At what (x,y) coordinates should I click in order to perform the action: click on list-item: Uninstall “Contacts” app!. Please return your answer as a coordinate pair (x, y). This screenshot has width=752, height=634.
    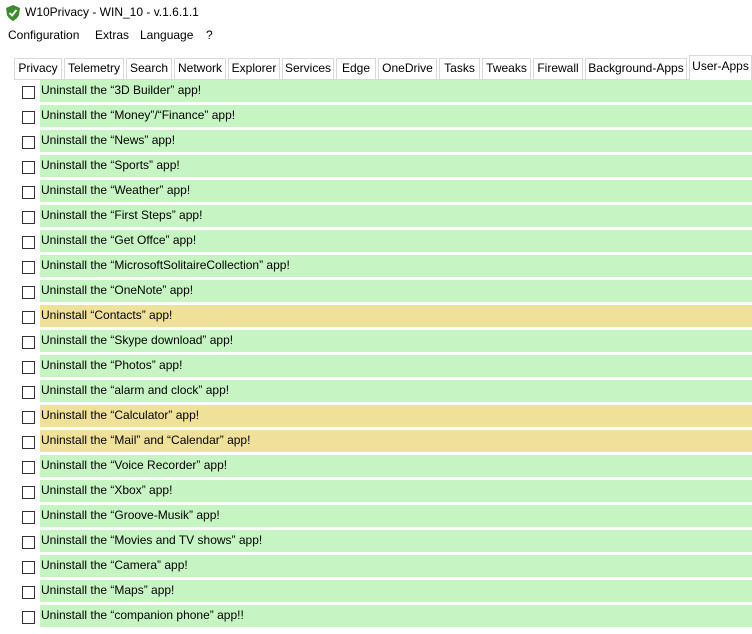
    Looking at the image, I should click on (376, 317).